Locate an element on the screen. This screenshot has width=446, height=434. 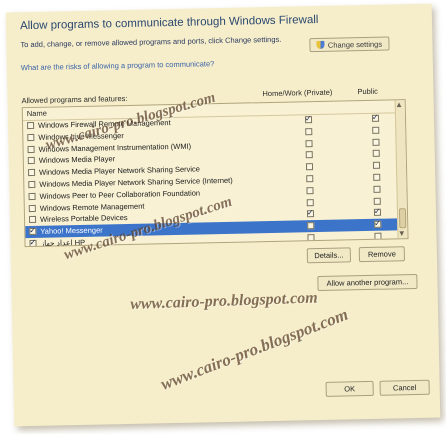
scroll-thumb is located at coordinates (402, 218).